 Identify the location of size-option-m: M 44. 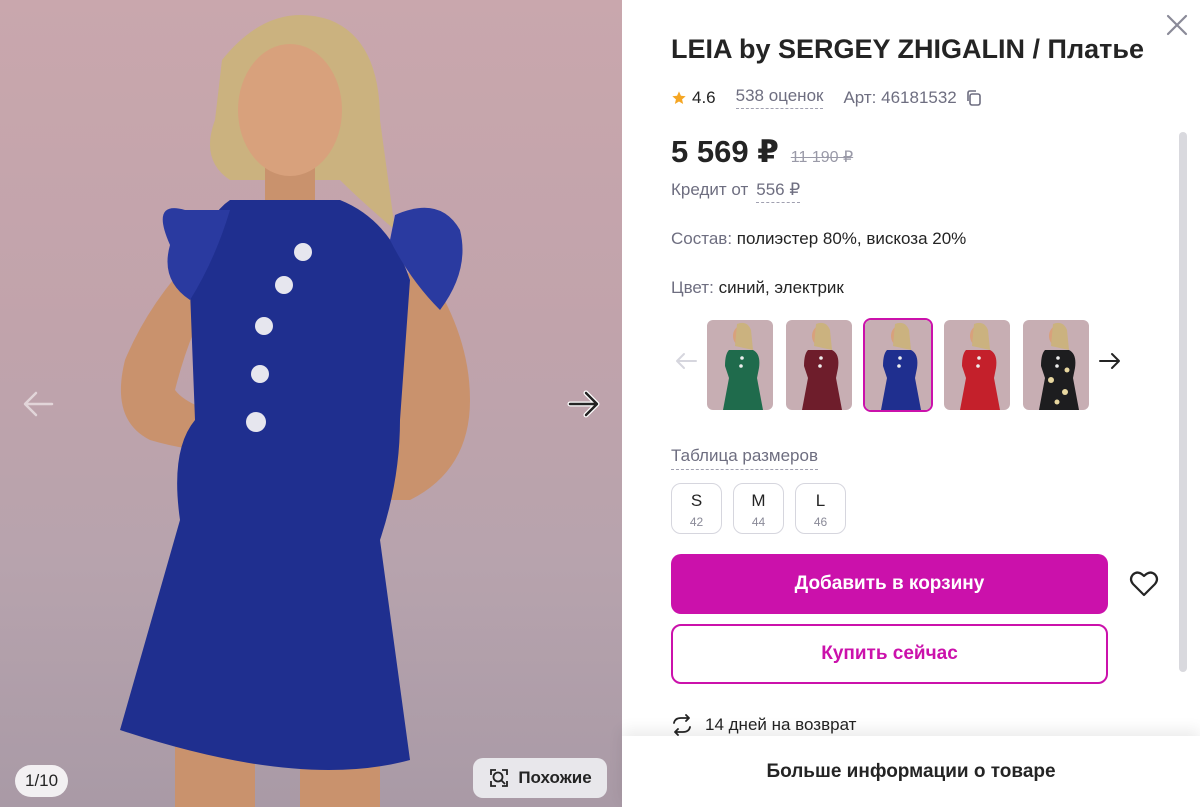
(758, 508).